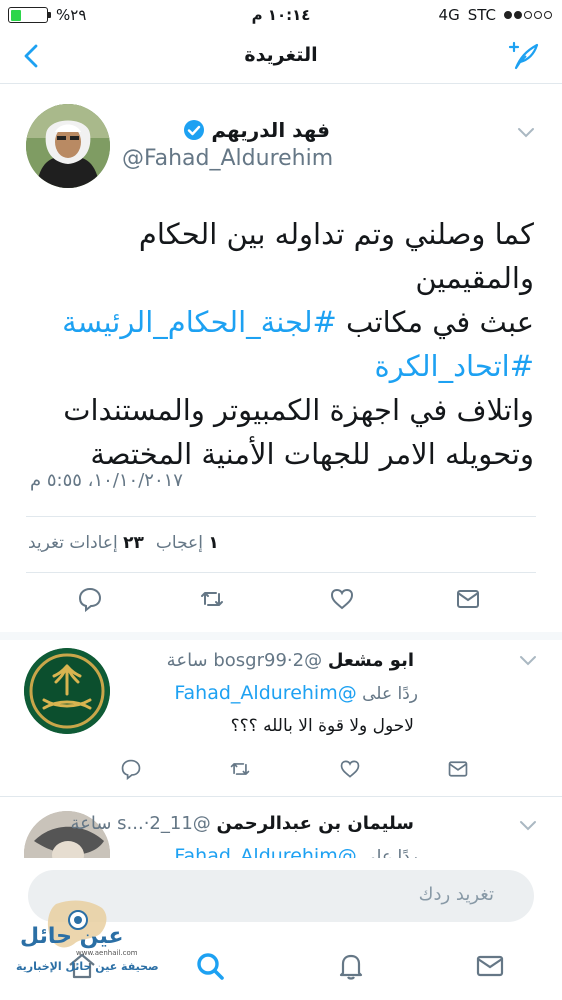 This screenshot has height=1000, width=562. What do you see at coordinates (449, 15) in the screenshot?
I see `network-type: 4G` at bounding box center [449, 15].